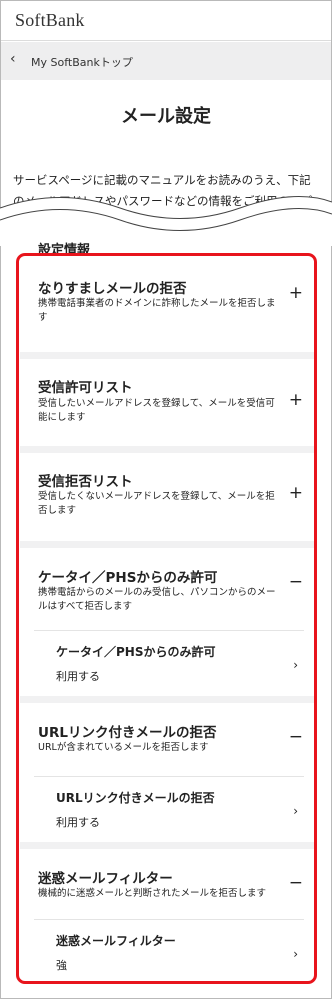  Describe the element at coordinates (166, 21) in the screenshot. I see `top-bar: SoftBank` at that location.